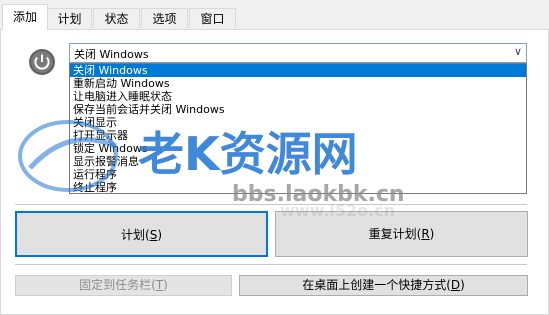 The width and height of the screenshot is (549, 315). Describe the element at coordinates (111, 54) in the screenshot. I see `action-select-value: 关闭 Windows` at that location.